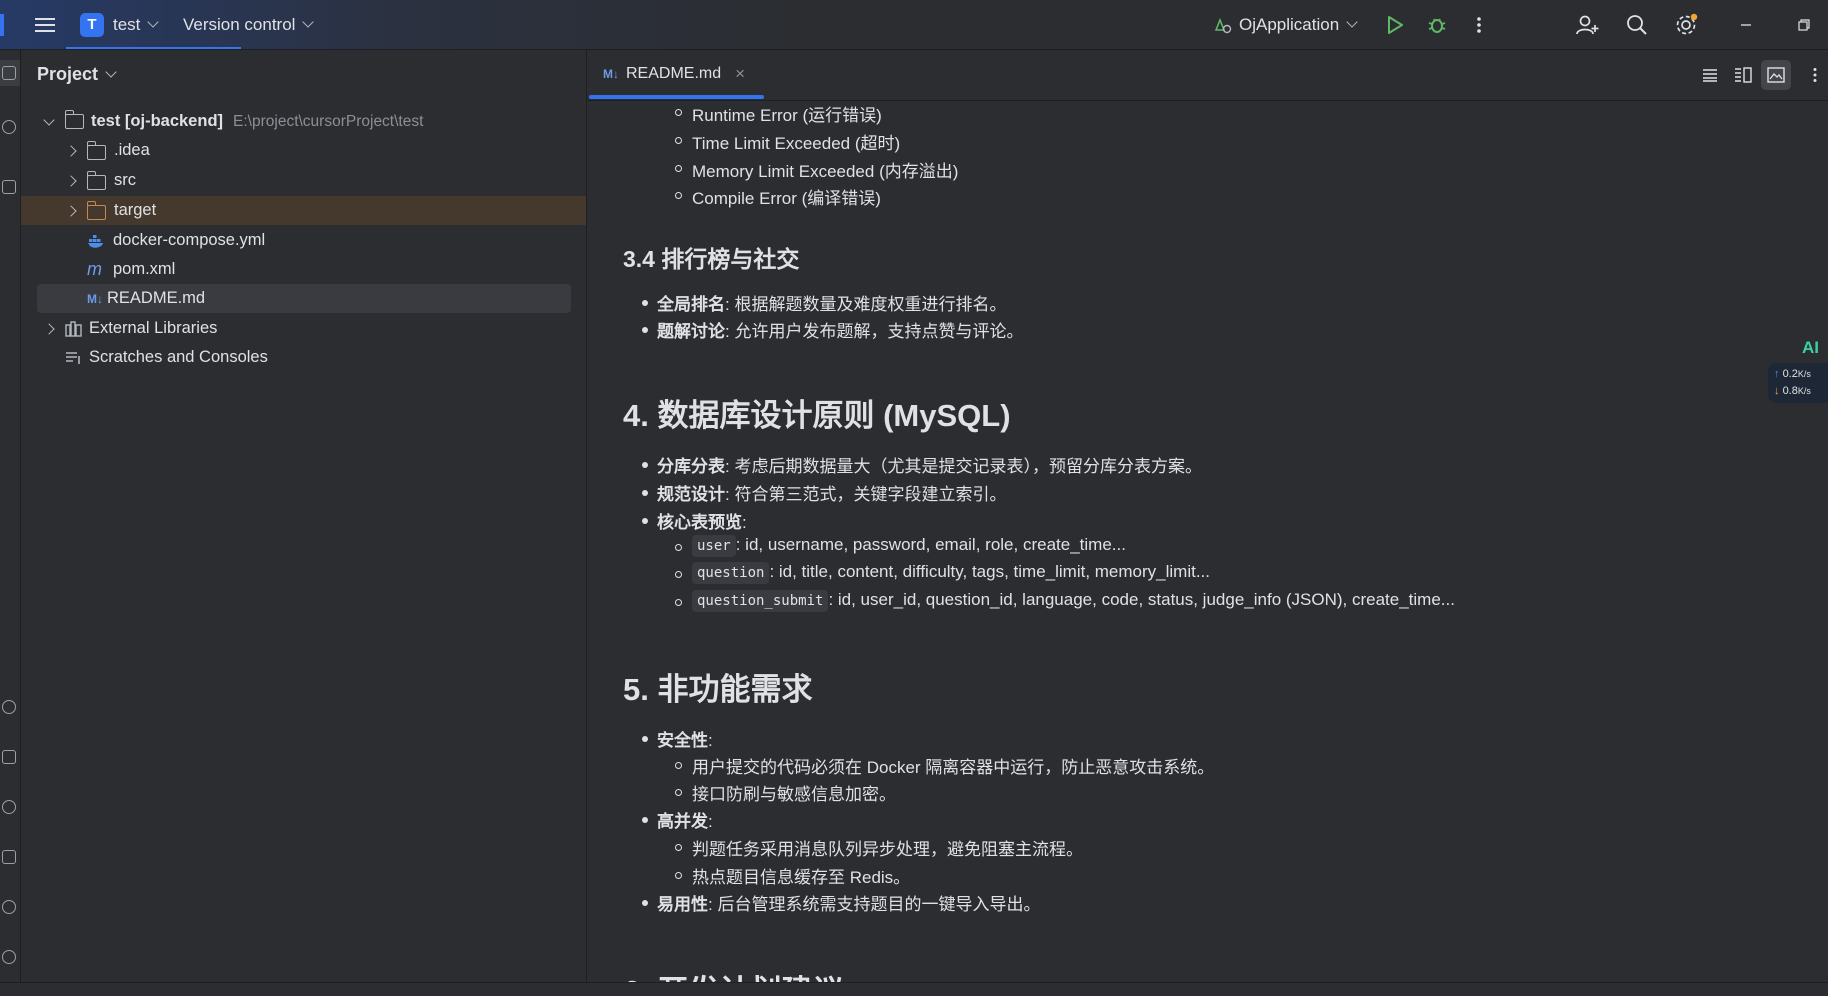 Image resolution: width=1828 pixels, height=996 pixels. Describe the element at coordinates (314, 328) in the screenshot. I see `tree-item-external-libraries: External Libraries` at that location.